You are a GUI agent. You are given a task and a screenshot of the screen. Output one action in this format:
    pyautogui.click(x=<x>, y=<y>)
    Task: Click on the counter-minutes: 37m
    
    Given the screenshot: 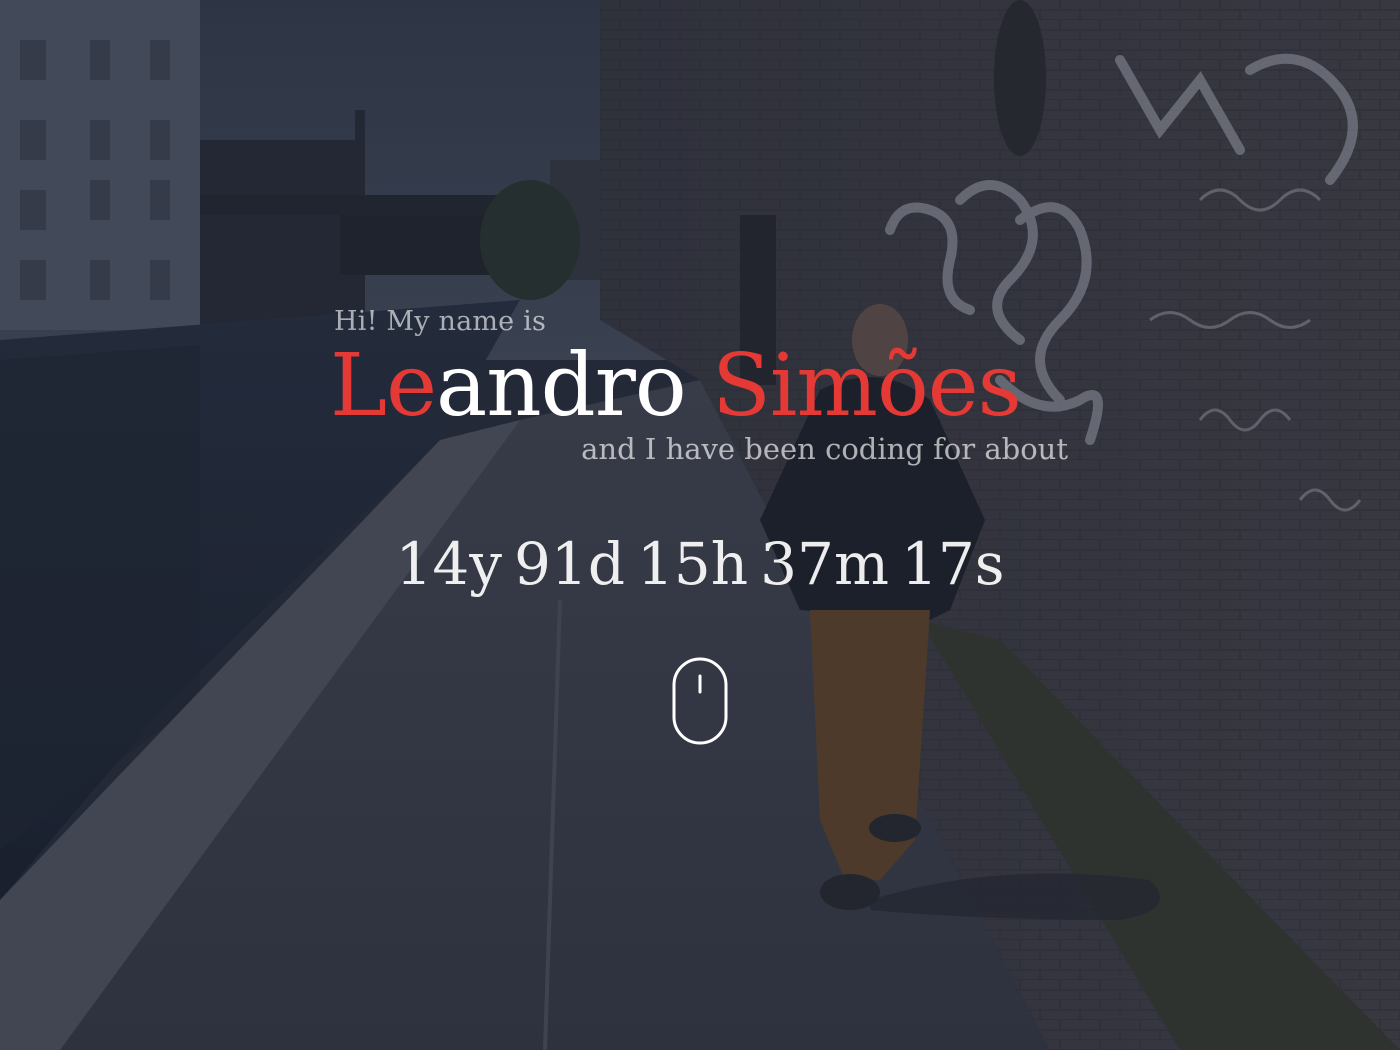 What is the action you would take?
    pyautogui.click(x=824, y=564)
    